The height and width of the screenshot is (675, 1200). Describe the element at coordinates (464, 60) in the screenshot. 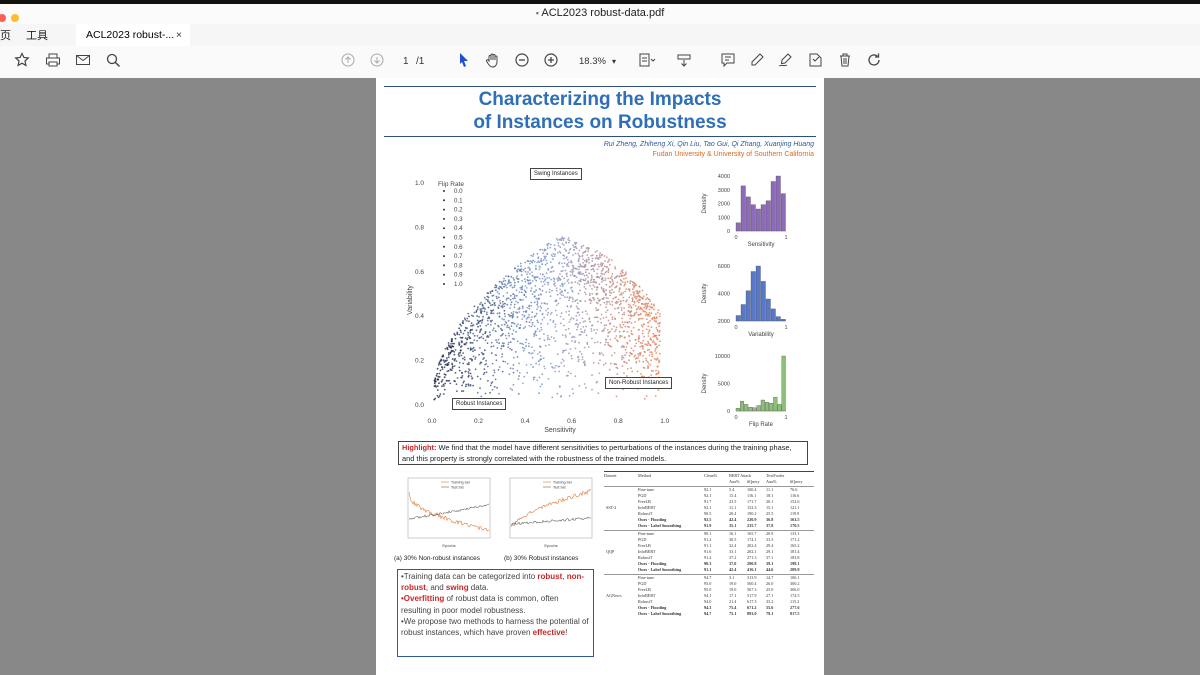

I see `select-cursor-icon` at that location.